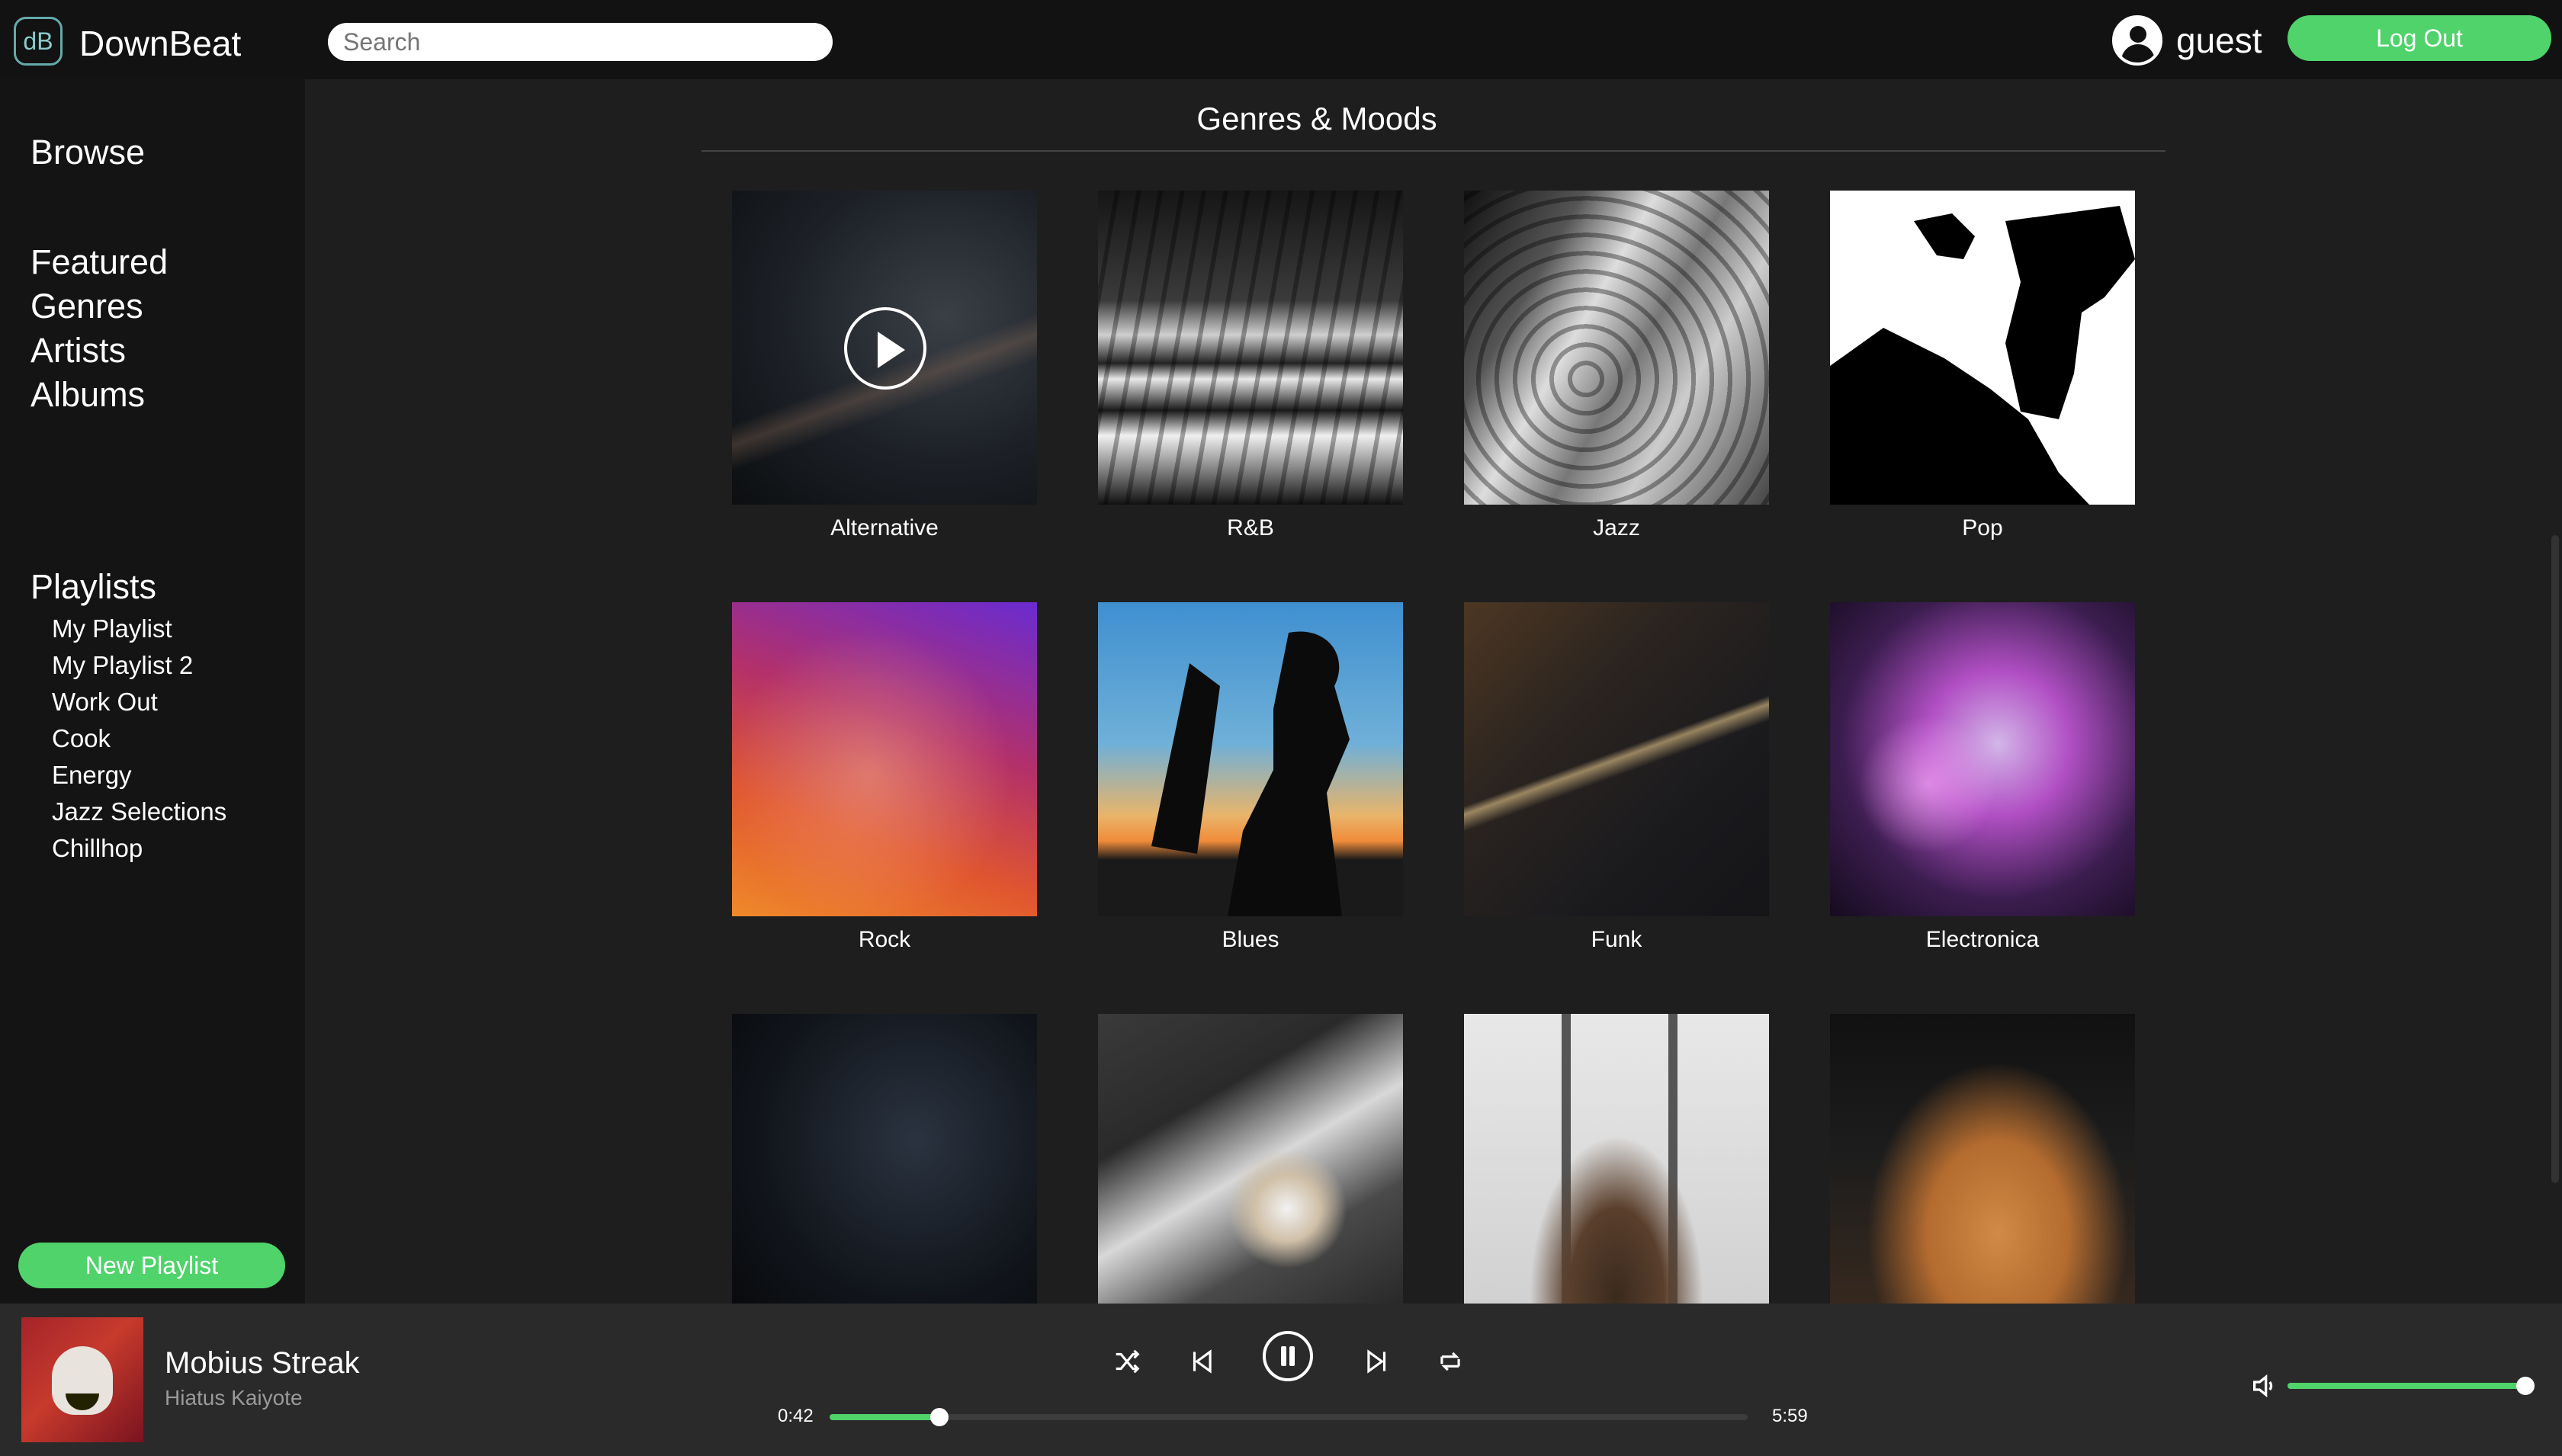  Describe the element at coordinates (87, 395) in the screenshot. I see `sidebar-item-albums: Albums` at that location.